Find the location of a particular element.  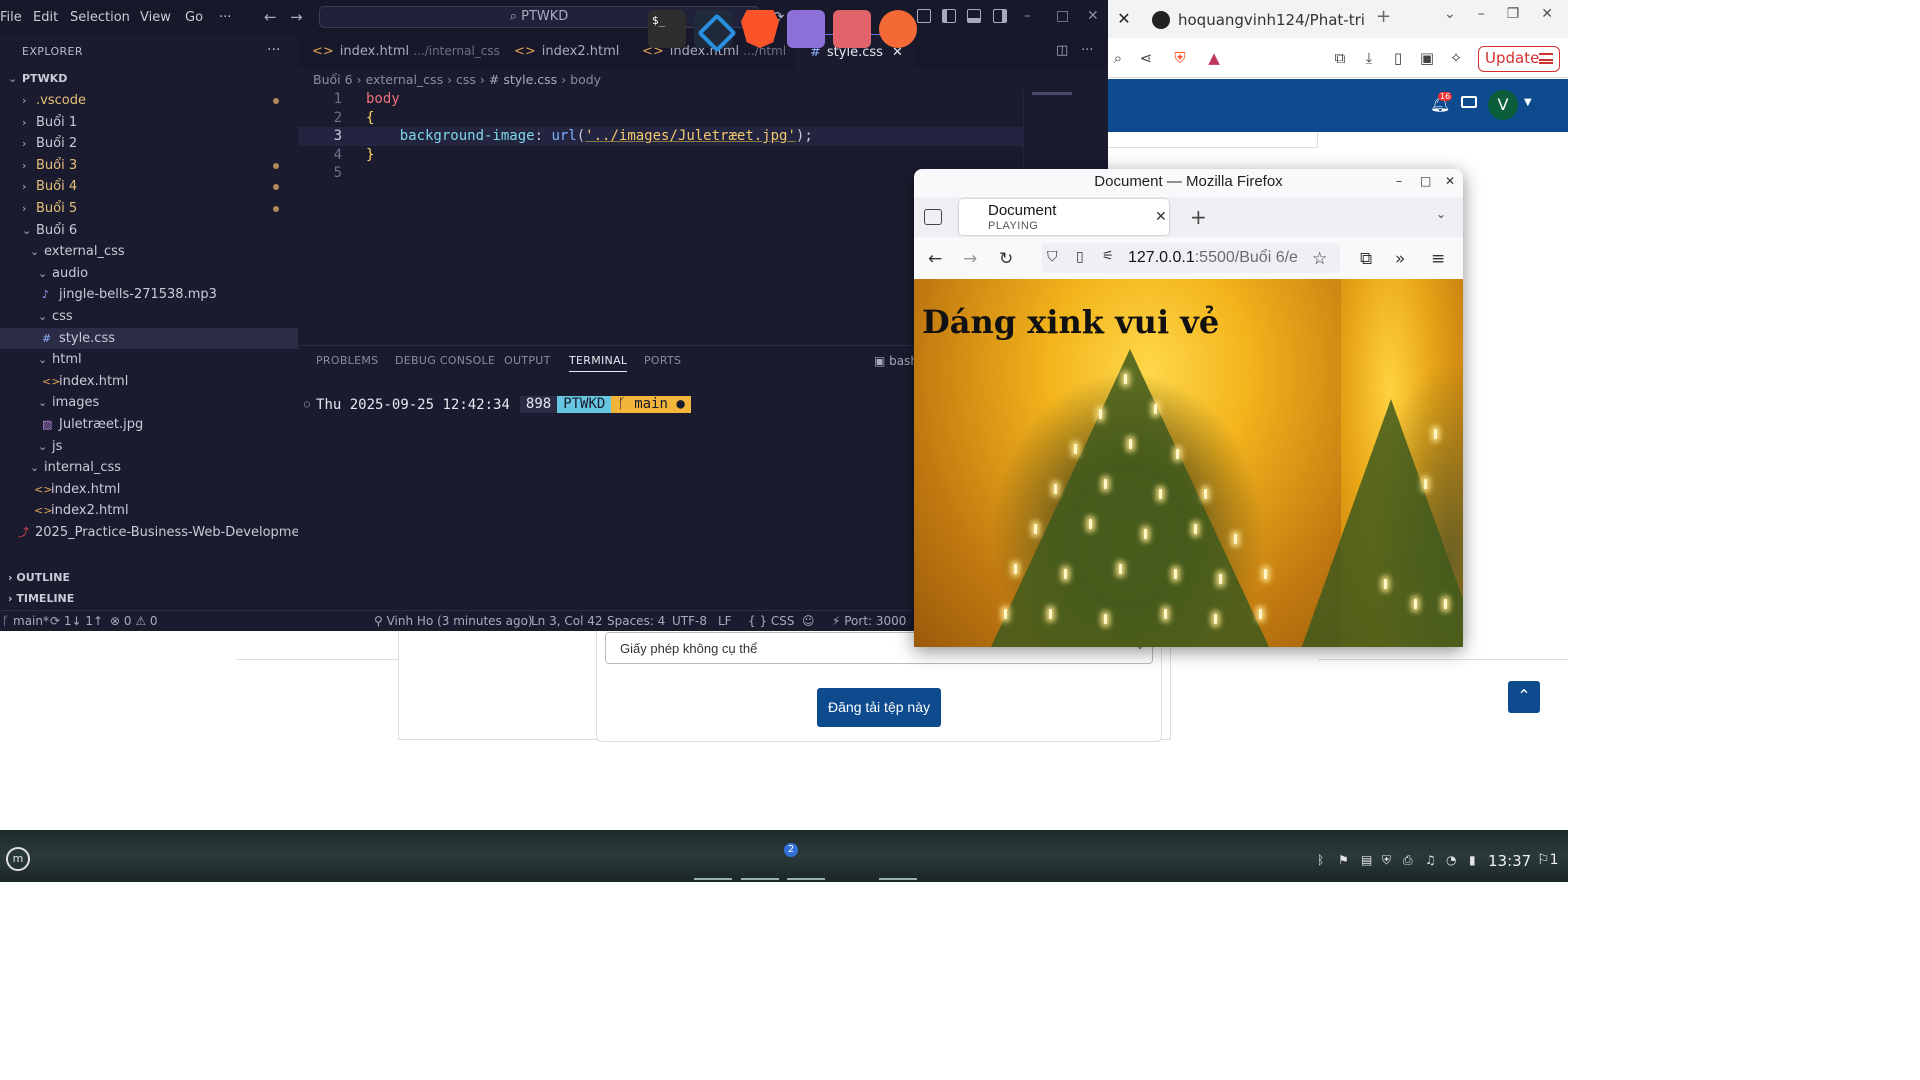

menu-view: View is located at coordinates (155, 17).